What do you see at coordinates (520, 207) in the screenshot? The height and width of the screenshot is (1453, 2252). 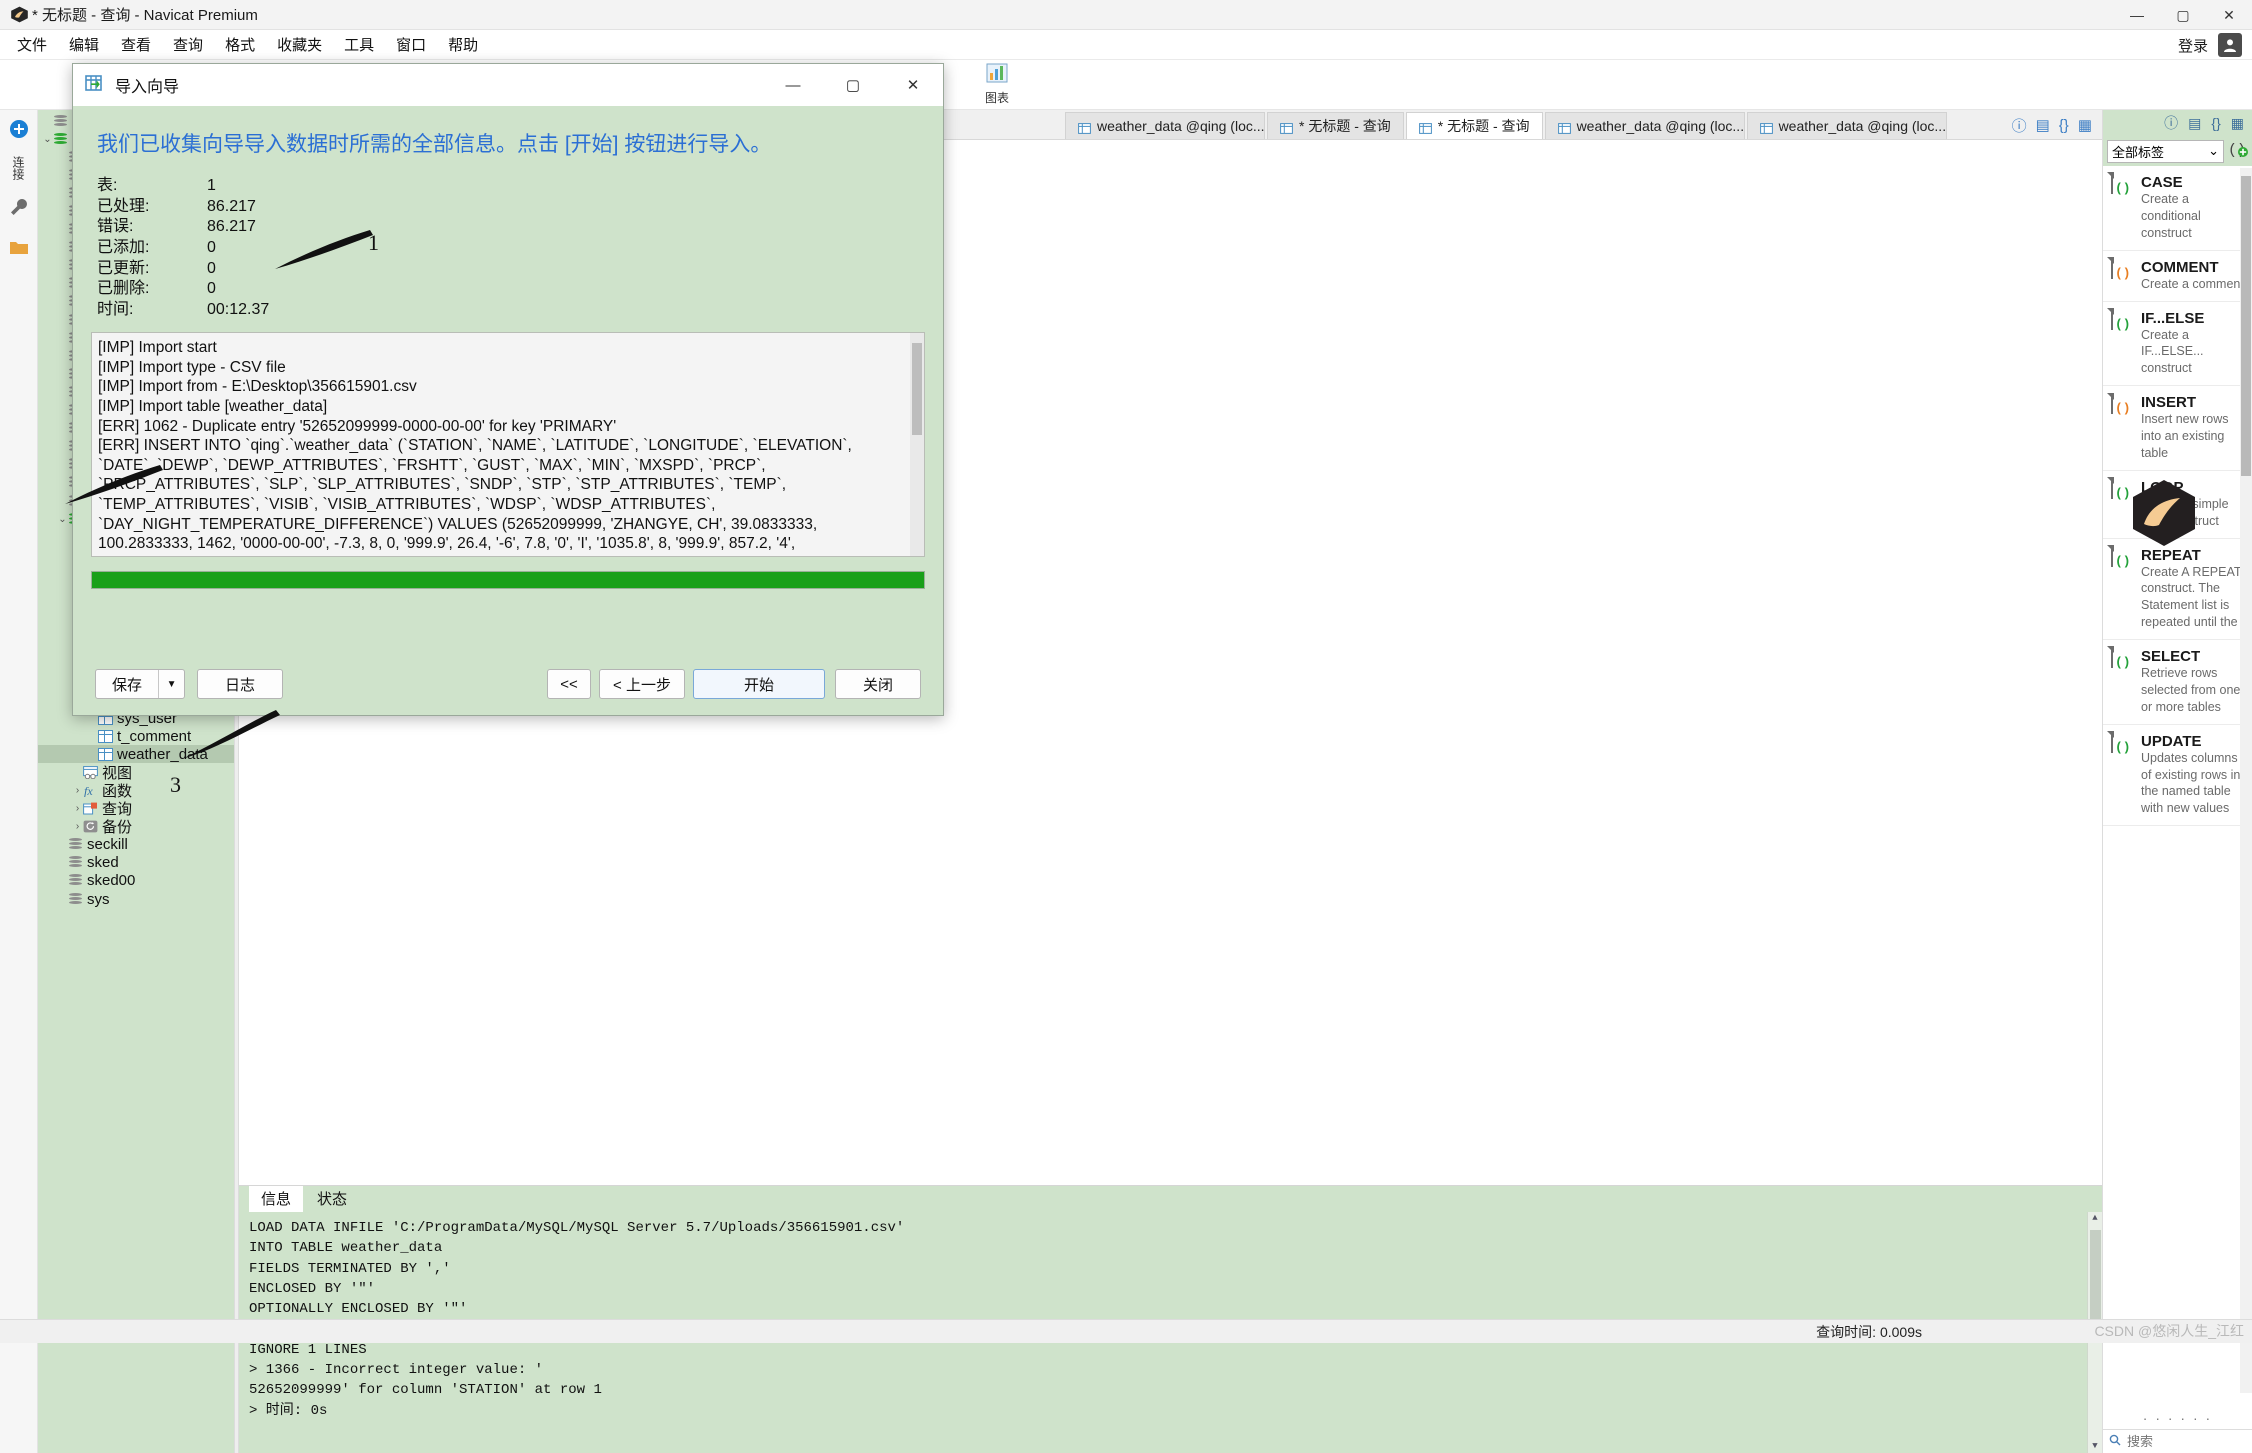 I see `stat-row: 已处理: 86.217` at bounding box center [520, 207].